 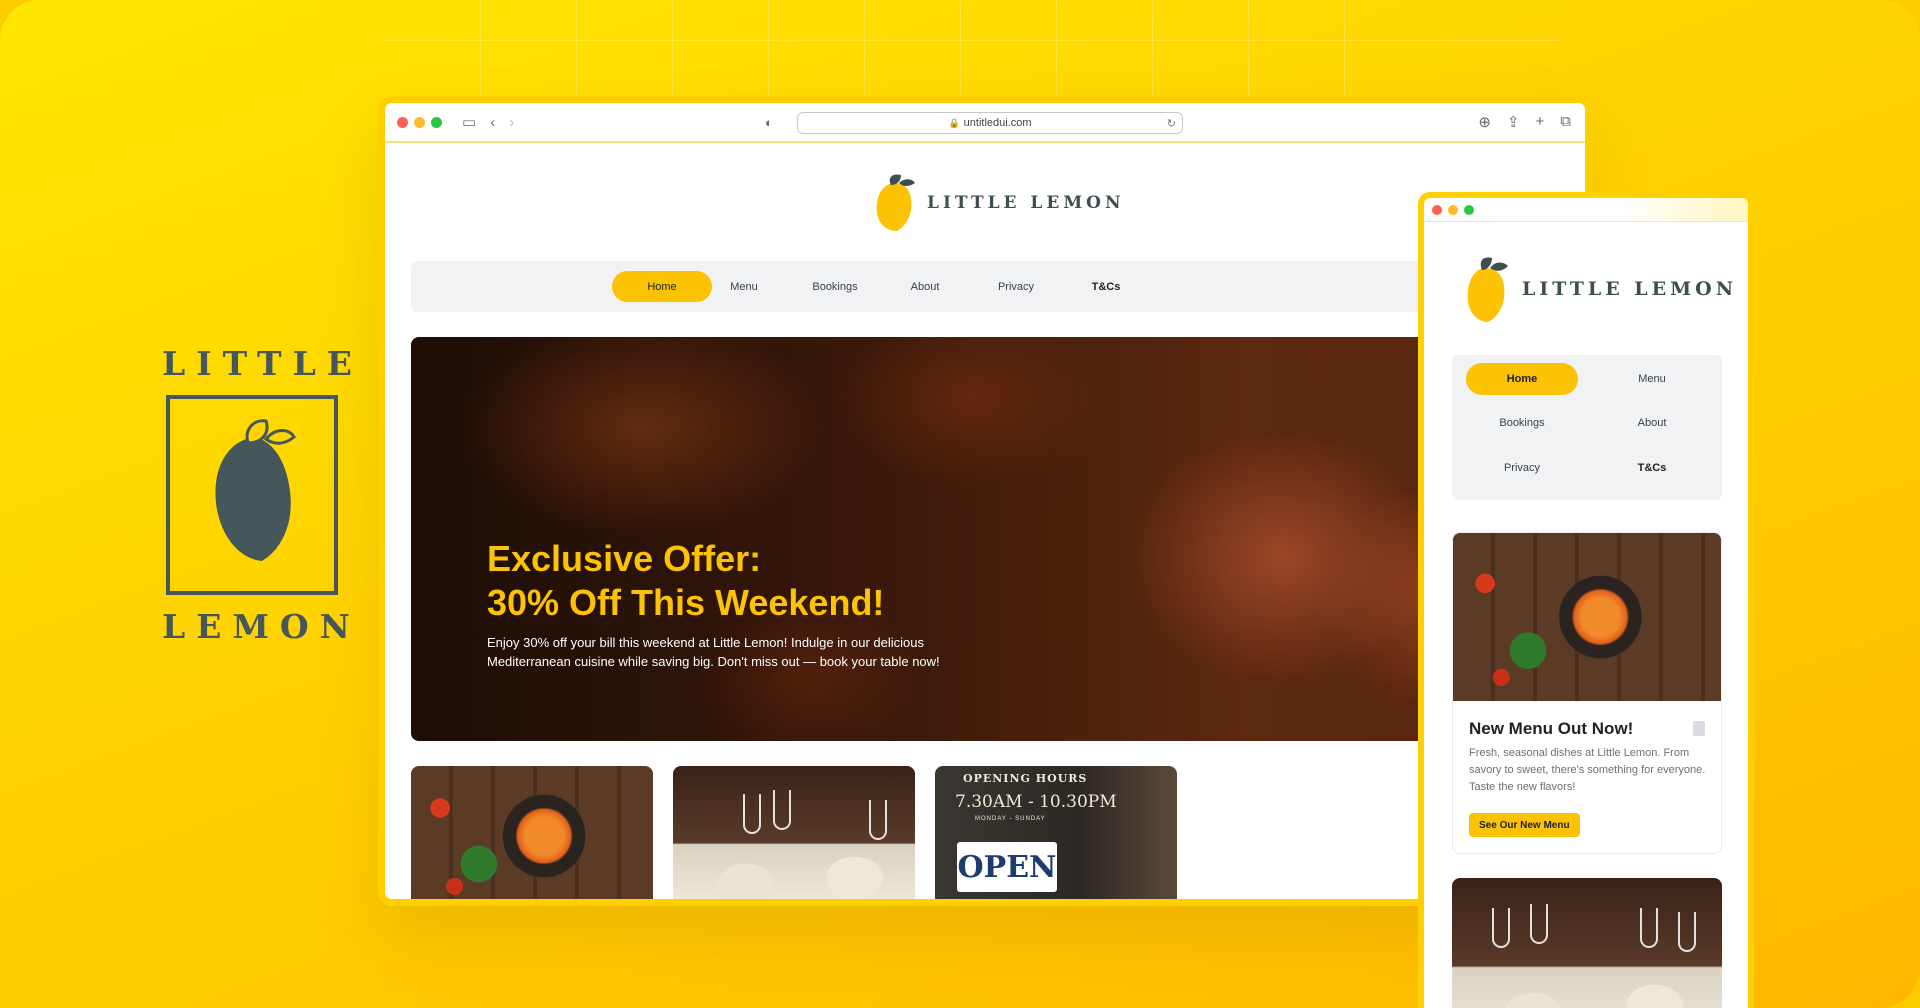 What do you see at coordinates (997, 123) in the screenshot?
I see `url-text: untitledui.com` at bounding box center [997, 123].